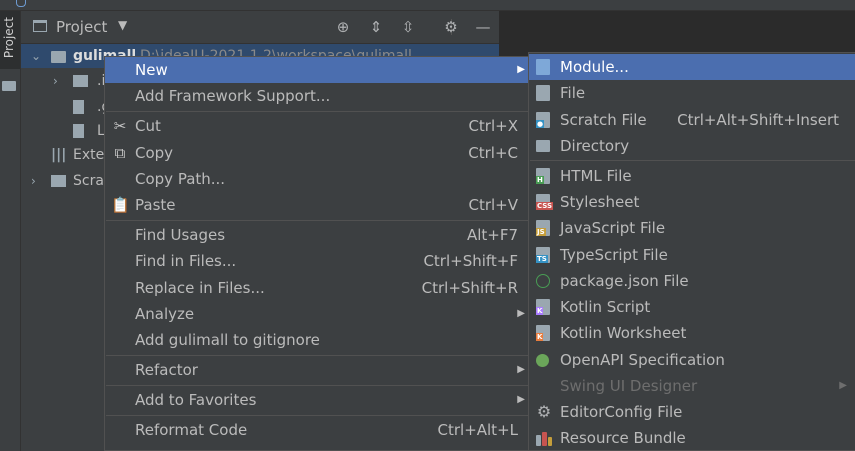 Image resolution: width=855 pixels, height=451 pixels. I want to click on collapse-all-icon: ⇳, so click(408, 27).